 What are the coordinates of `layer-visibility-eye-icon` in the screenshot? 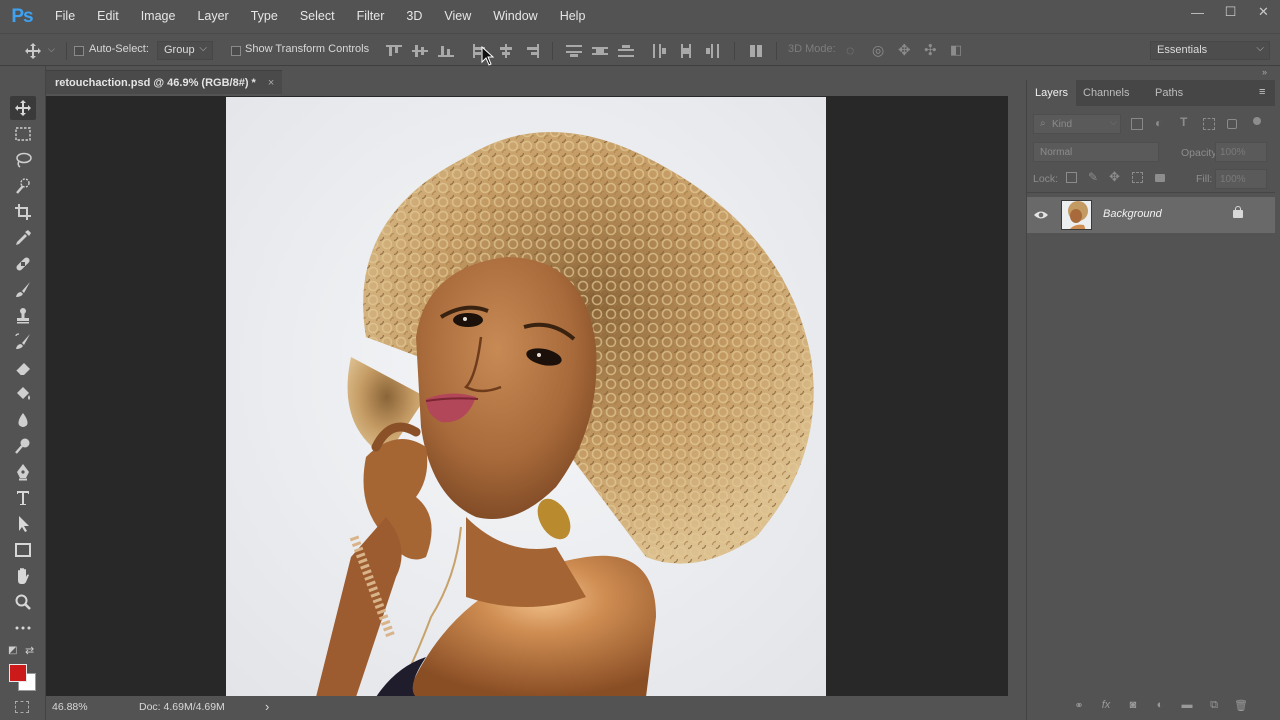 It's located at (1041, 215).